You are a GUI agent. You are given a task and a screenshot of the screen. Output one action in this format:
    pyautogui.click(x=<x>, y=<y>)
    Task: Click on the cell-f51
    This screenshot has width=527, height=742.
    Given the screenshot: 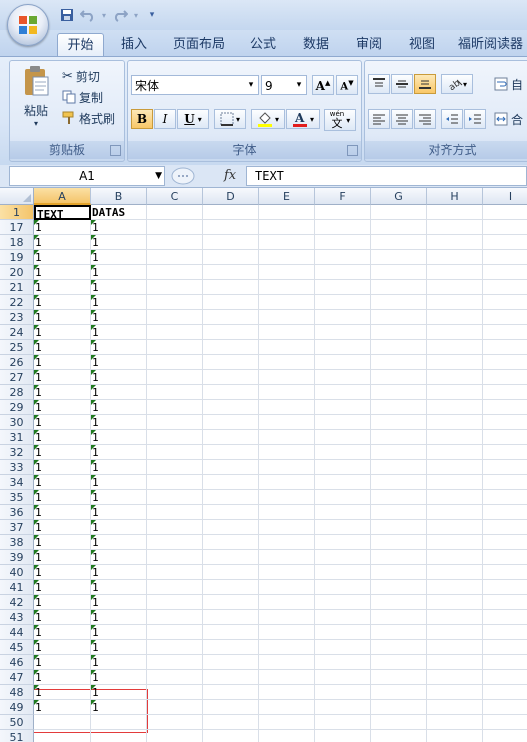 What is the action you would take?
    pyautogui.click(x=343, y=736)
    